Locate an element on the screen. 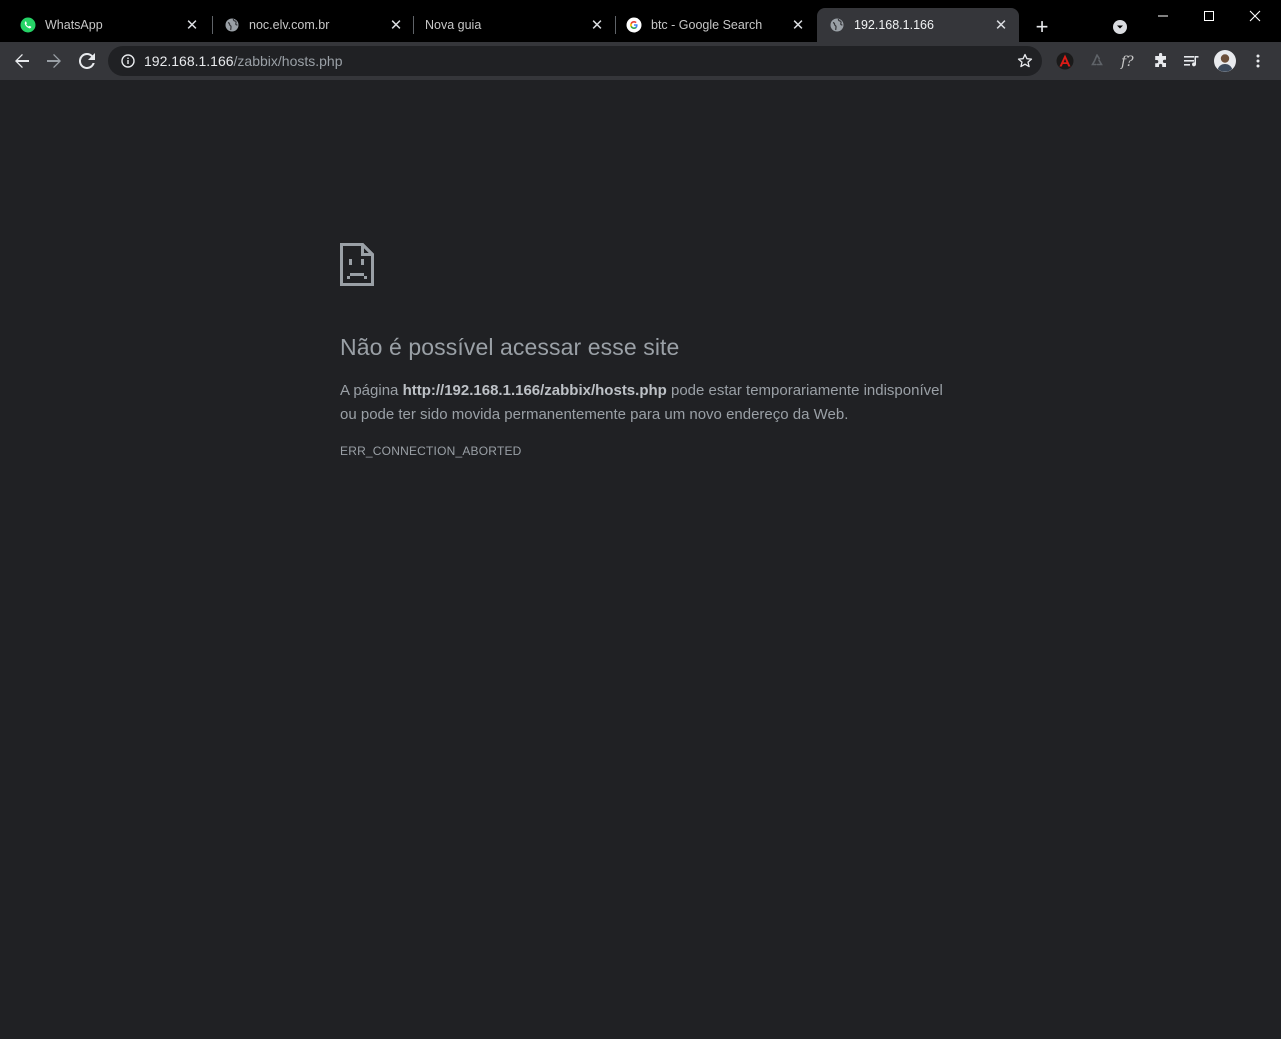 The width and height of the screenshot is (1281, 1039). address-bar: 192.168.1.166/zabbix/hosts.php is located at coordinates (575, 61).